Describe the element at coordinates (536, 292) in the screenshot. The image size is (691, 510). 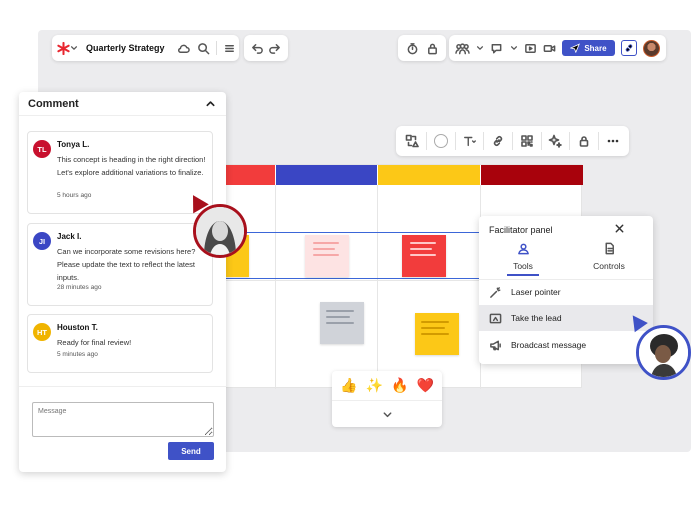
I see `item-label: Laser pointer` at that location.